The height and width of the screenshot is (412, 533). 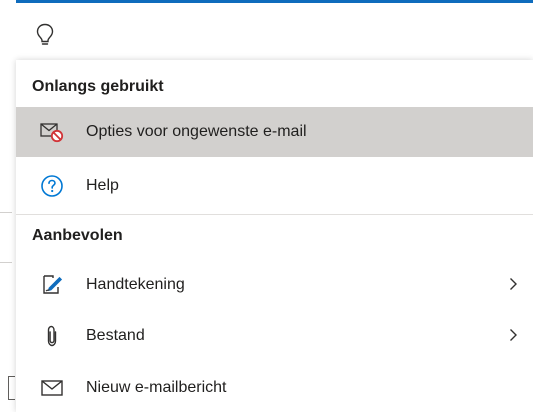 What do you see at coordinates (274, 387) in the screenshot?
I see `menu-item-new-email: Nieuw e-mailbericht` at bounding box center [274, 387].